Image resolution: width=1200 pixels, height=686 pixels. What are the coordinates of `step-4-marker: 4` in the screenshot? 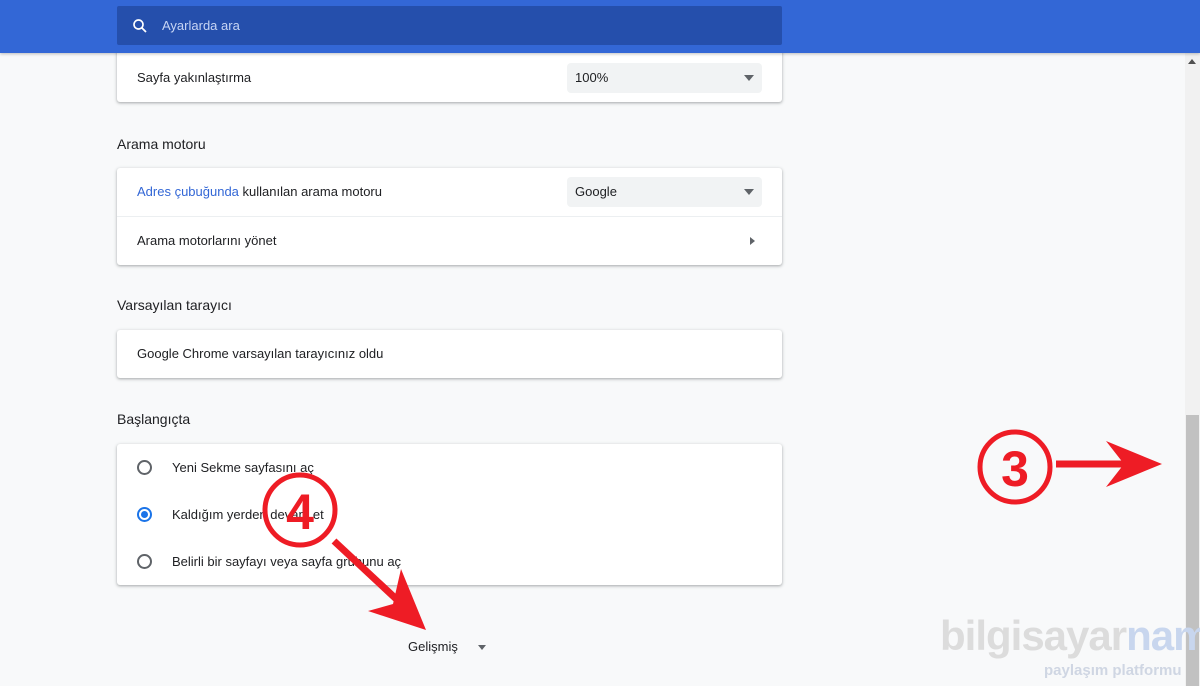 It's located at (300, 510).